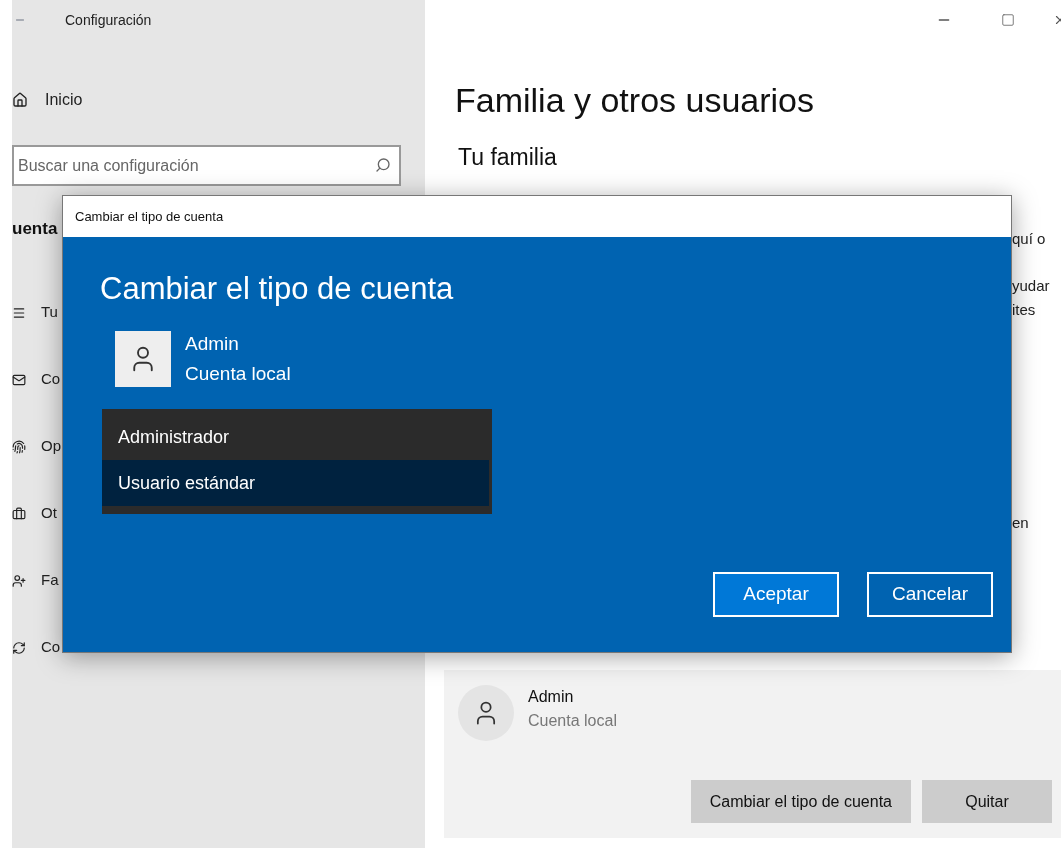 This screenshot has width=1061, height=848. Describe the element at coordinates (1029, 239) in the screenshot. I see `text-fragment: quí o` at that location.